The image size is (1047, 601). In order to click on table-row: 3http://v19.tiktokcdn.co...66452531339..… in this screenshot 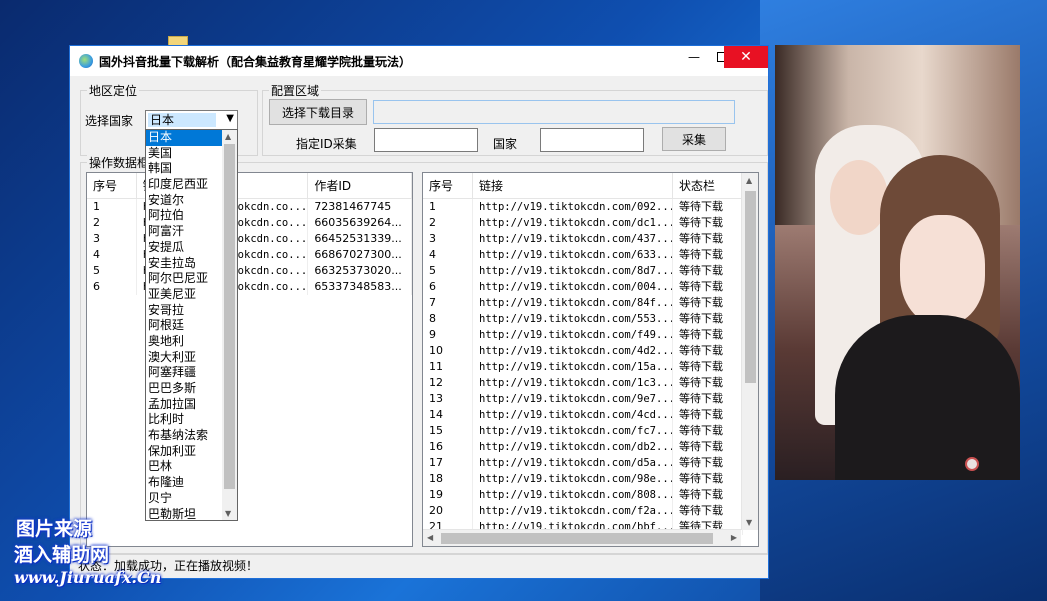, I will do `click(249, 239)`.